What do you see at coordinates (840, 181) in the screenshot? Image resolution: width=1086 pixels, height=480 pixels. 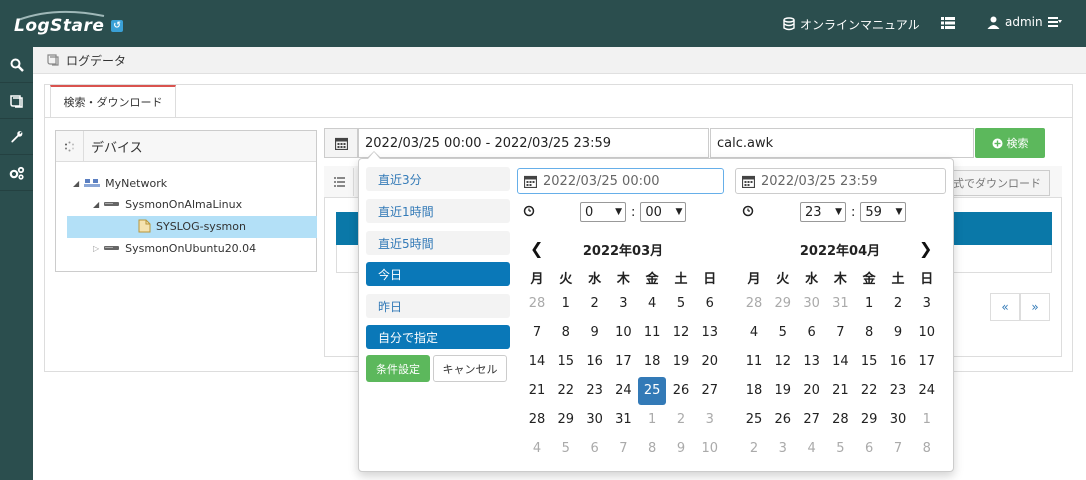 I see `end-datetime-input: 2022/03/25 23:59` at bounding box center [840, 181].